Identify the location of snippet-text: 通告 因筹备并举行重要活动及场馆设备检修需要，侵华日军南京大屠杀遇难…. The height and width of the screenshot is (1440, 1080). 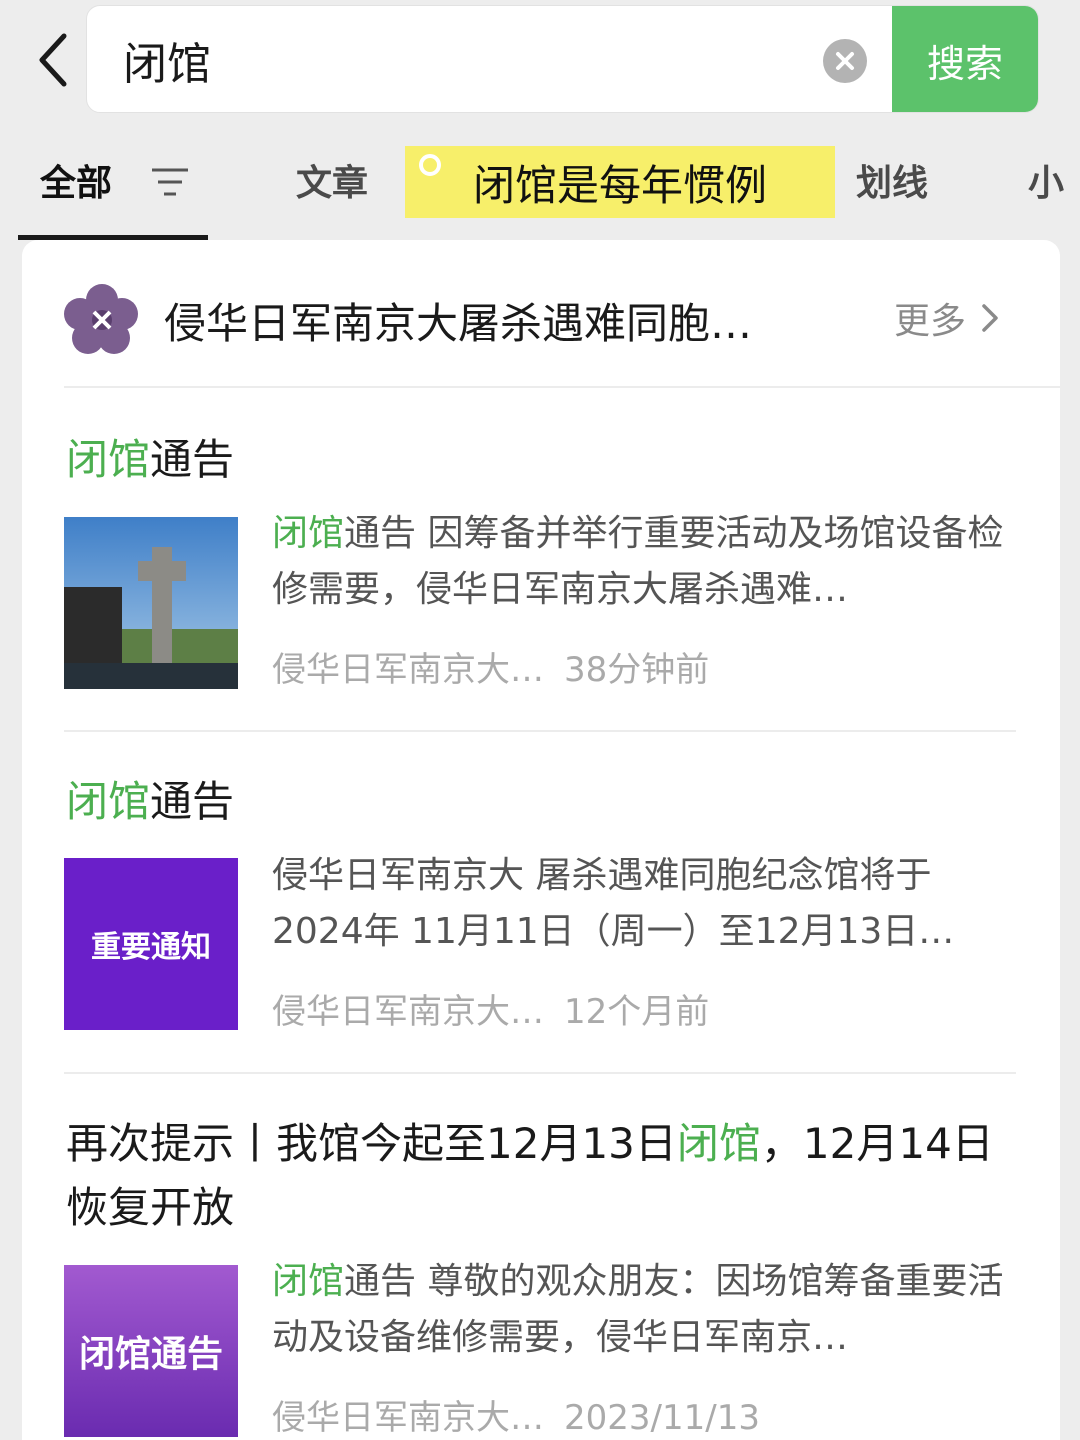
(638, 561).